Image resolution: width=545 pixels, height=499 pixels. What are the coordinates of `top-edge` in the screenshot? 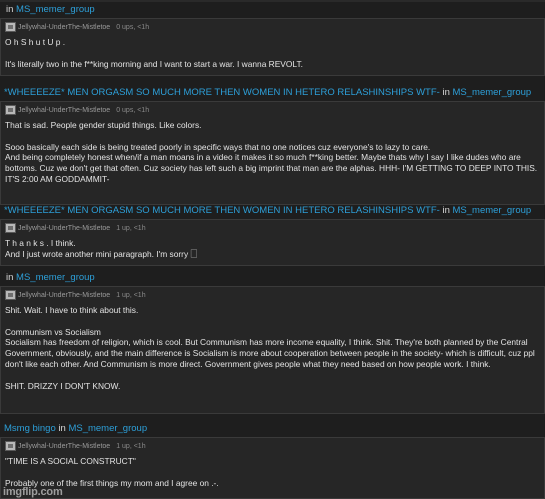 It's located at (272, 1).